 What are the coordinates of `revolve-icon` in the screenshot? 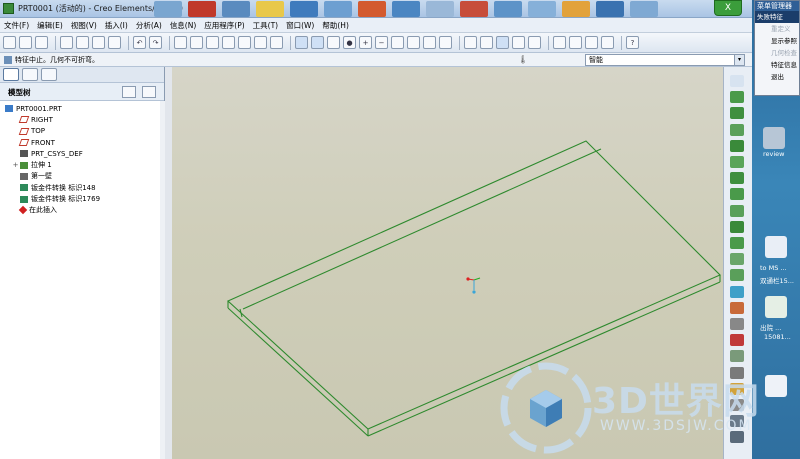 It's located at (737, 243).